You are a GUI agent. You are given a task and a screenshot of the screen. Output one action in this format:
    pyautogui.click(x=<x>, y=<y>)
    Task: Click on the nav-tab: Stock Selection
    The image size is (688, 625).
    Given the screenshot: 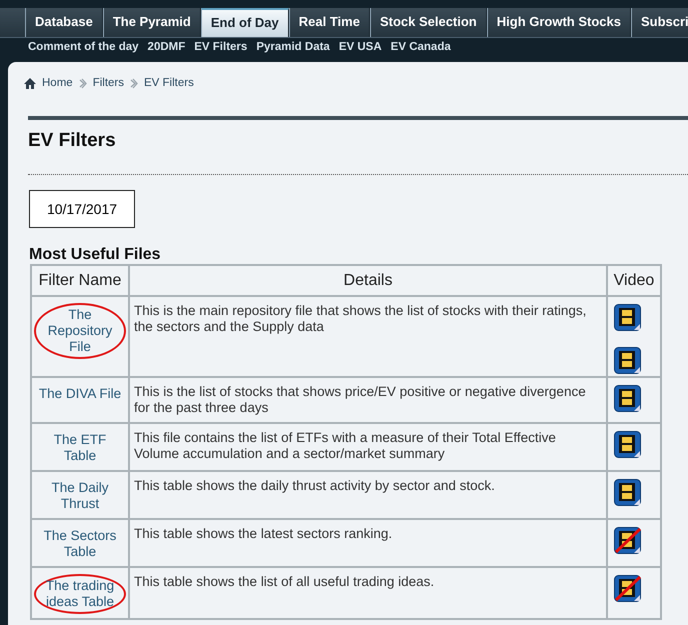 What is the action you would take?
    pyautogui.click(x=428, y=22)
    